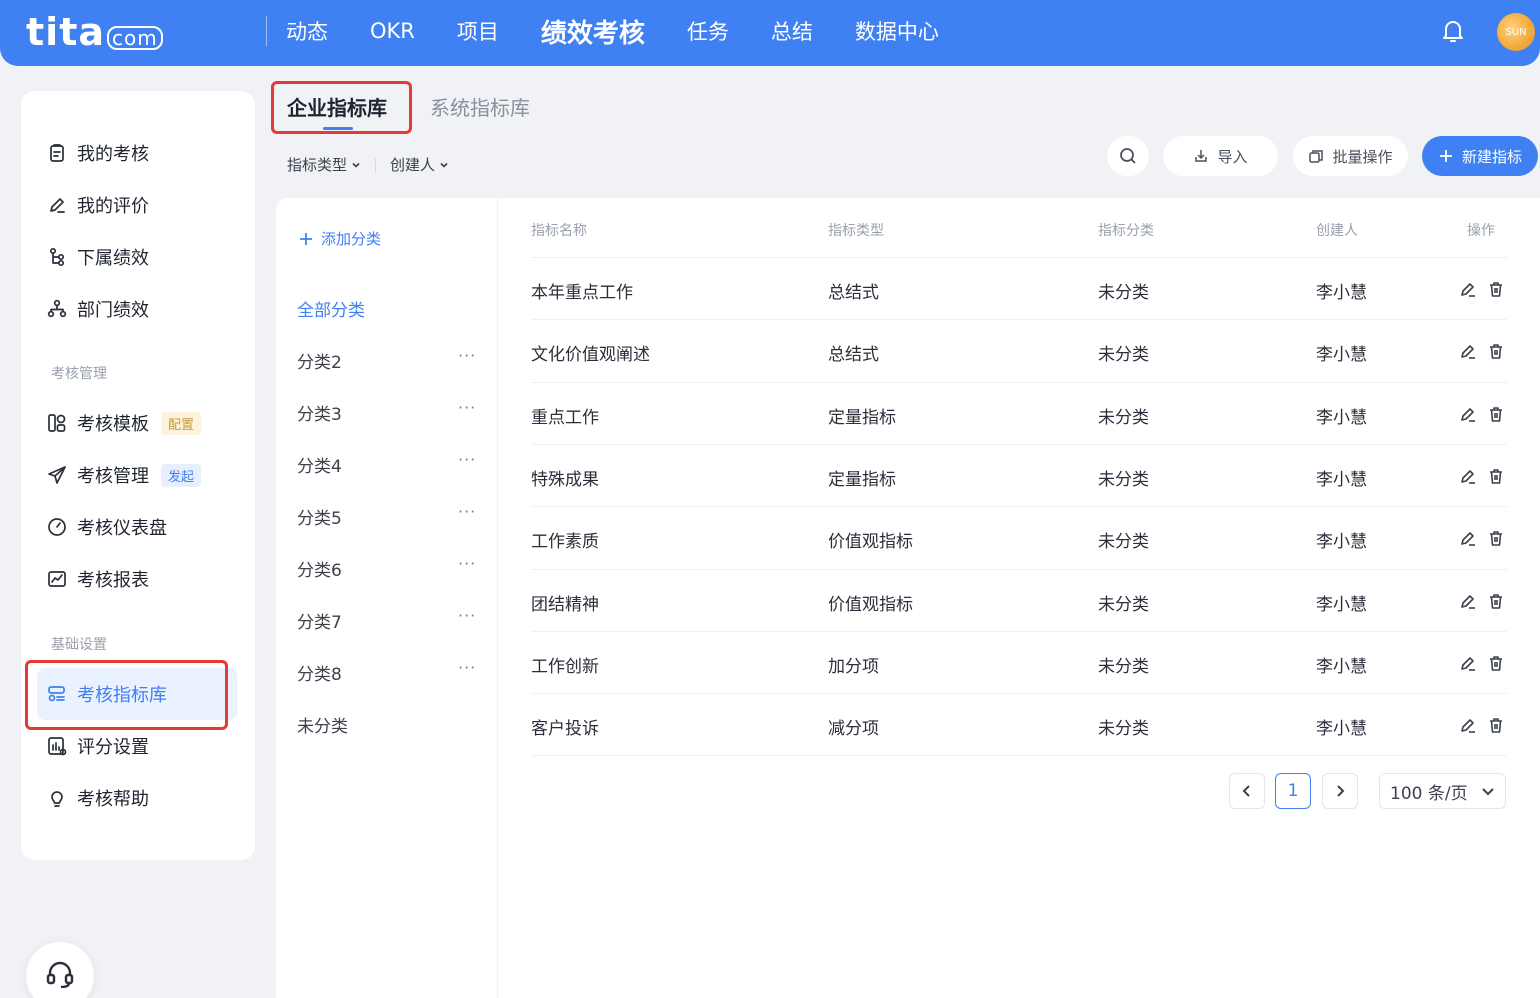 Image resolution: width=1540 pixels, height=998 pixels. I want to click on table-row: 客户投诉 减分项 未分类 李小慧, so click(1019, 724).